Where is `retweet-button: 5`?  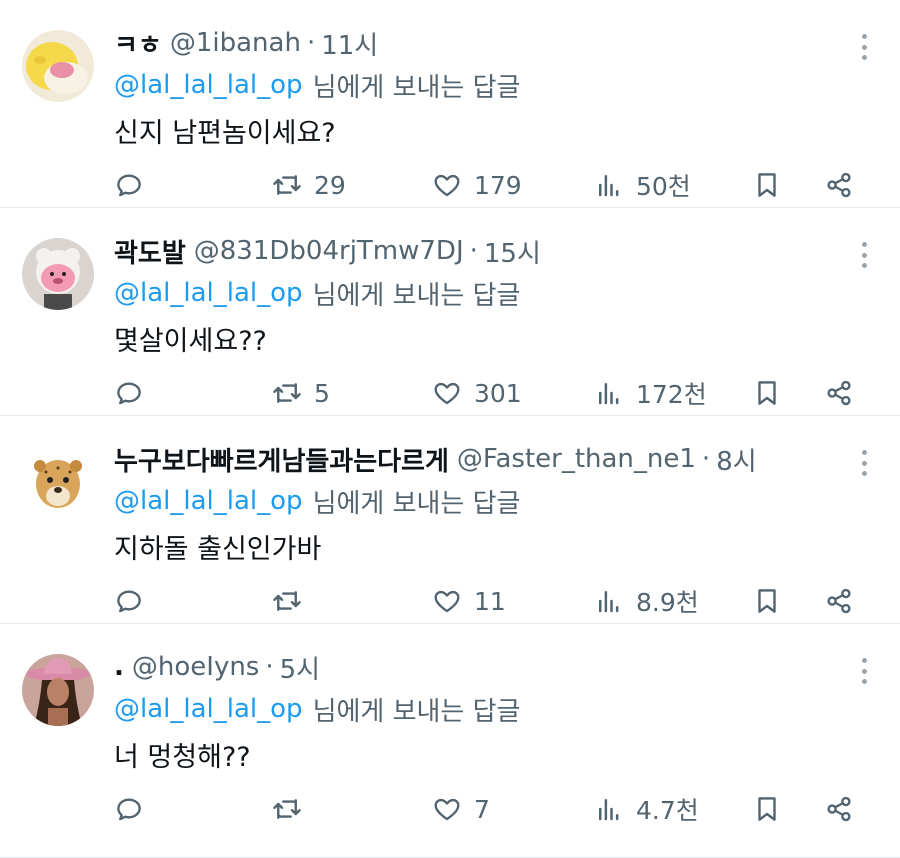 retweet-button: 5 is located at coordinates (301, 393).